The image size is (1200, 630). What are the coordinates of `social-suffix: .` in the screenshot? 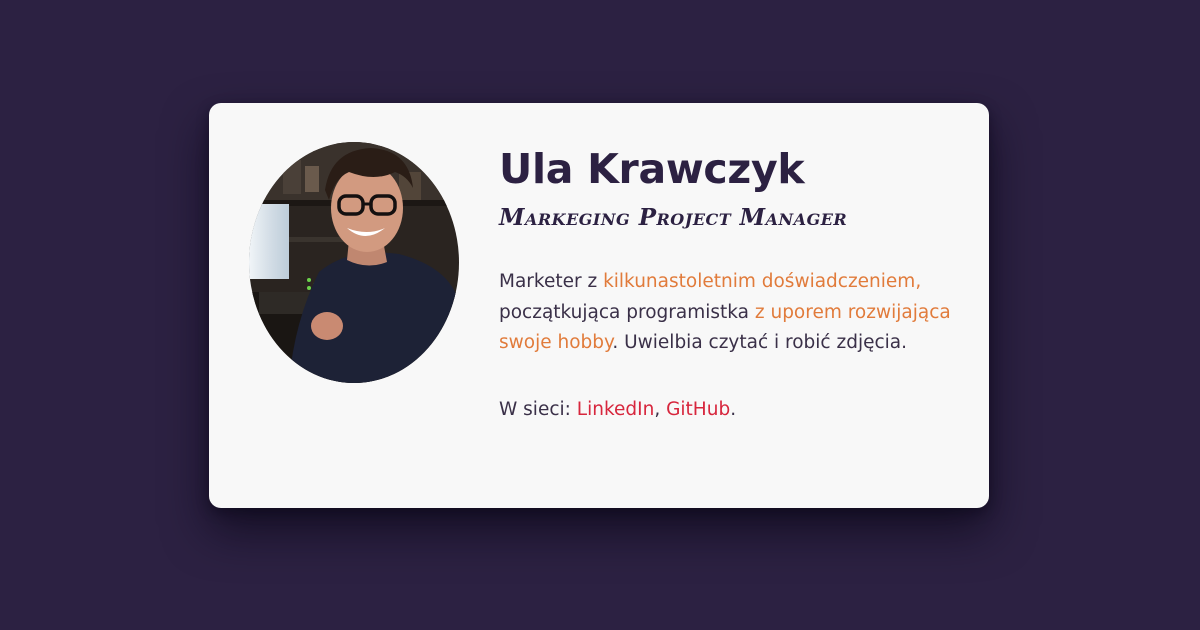 It's located at (733, 409).